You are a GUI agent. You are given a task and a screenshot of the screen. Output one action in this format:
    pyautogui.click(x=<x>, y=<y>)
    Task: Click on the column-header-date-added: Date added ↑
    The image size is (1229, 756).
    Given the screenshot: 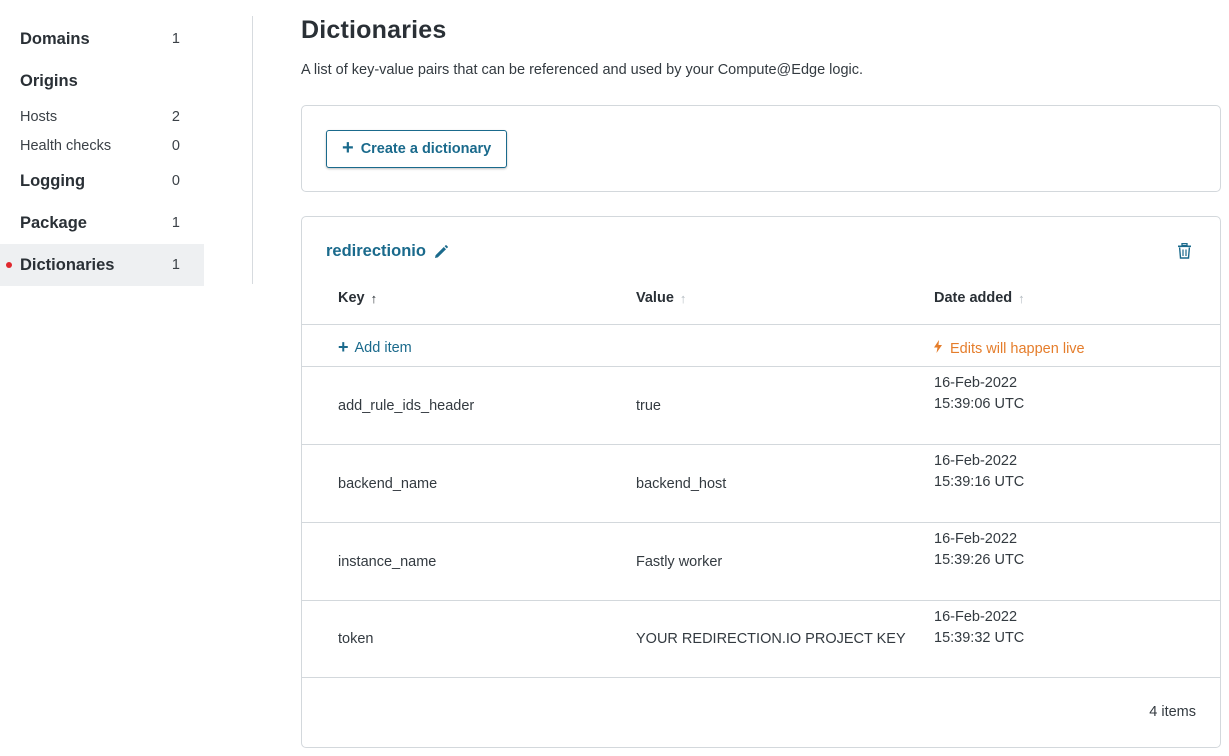 What is the action you would take?
    pyautogui.click(x=979, y=298)
    